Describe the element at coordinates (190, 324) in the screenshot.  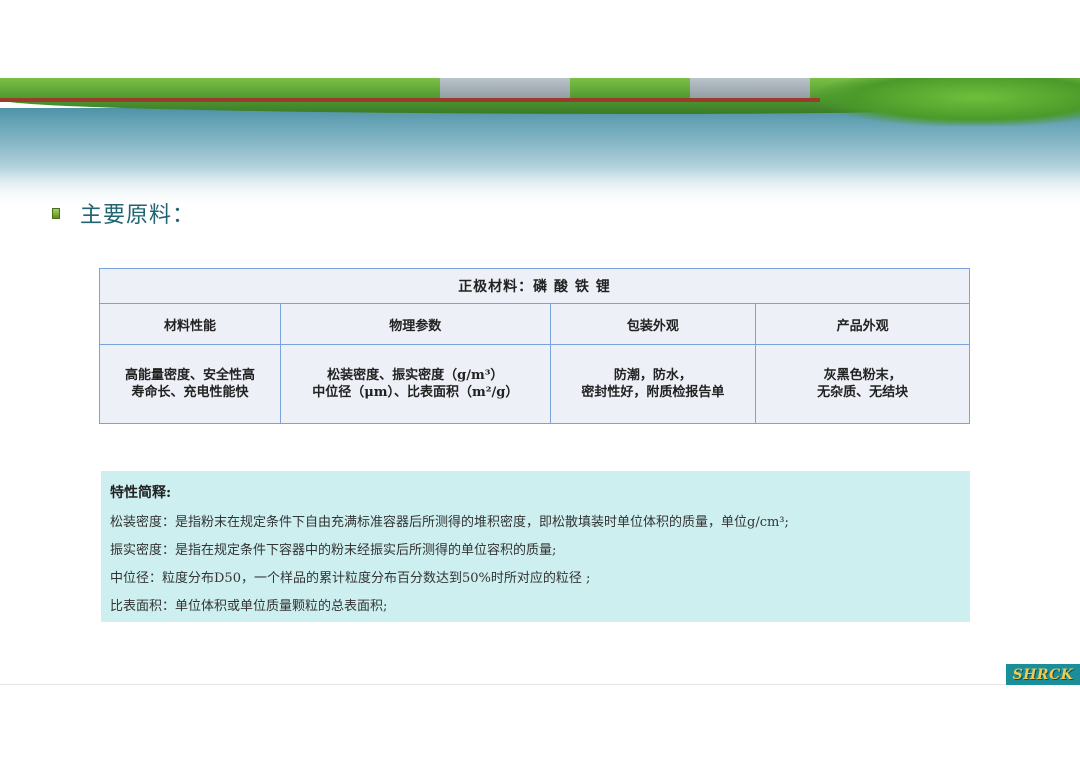
I see `column-header: 材料性能` at that location.